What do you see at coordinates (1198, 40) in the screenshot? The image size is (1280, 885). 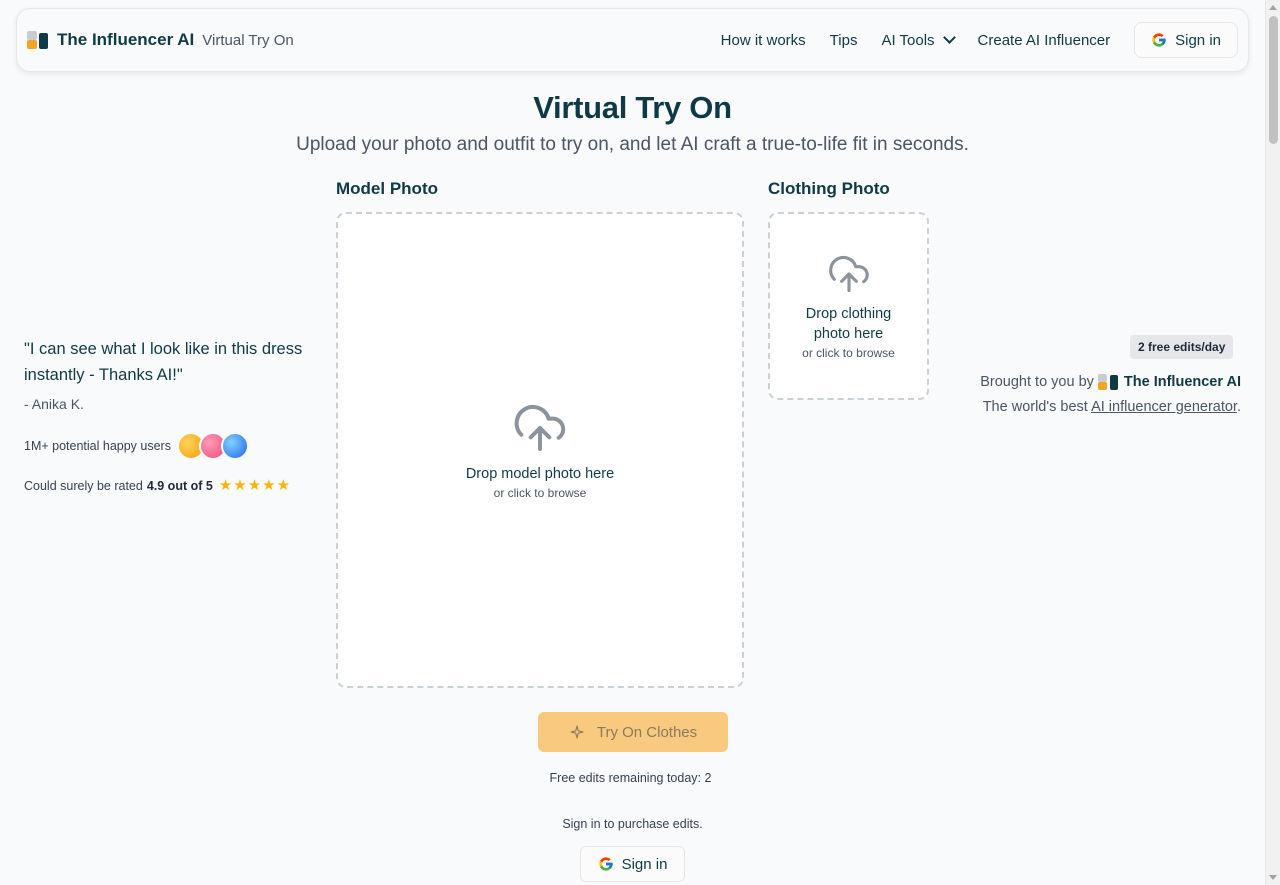 I see `header-signin-label: Sign in` at bounding box center [1198, 40].